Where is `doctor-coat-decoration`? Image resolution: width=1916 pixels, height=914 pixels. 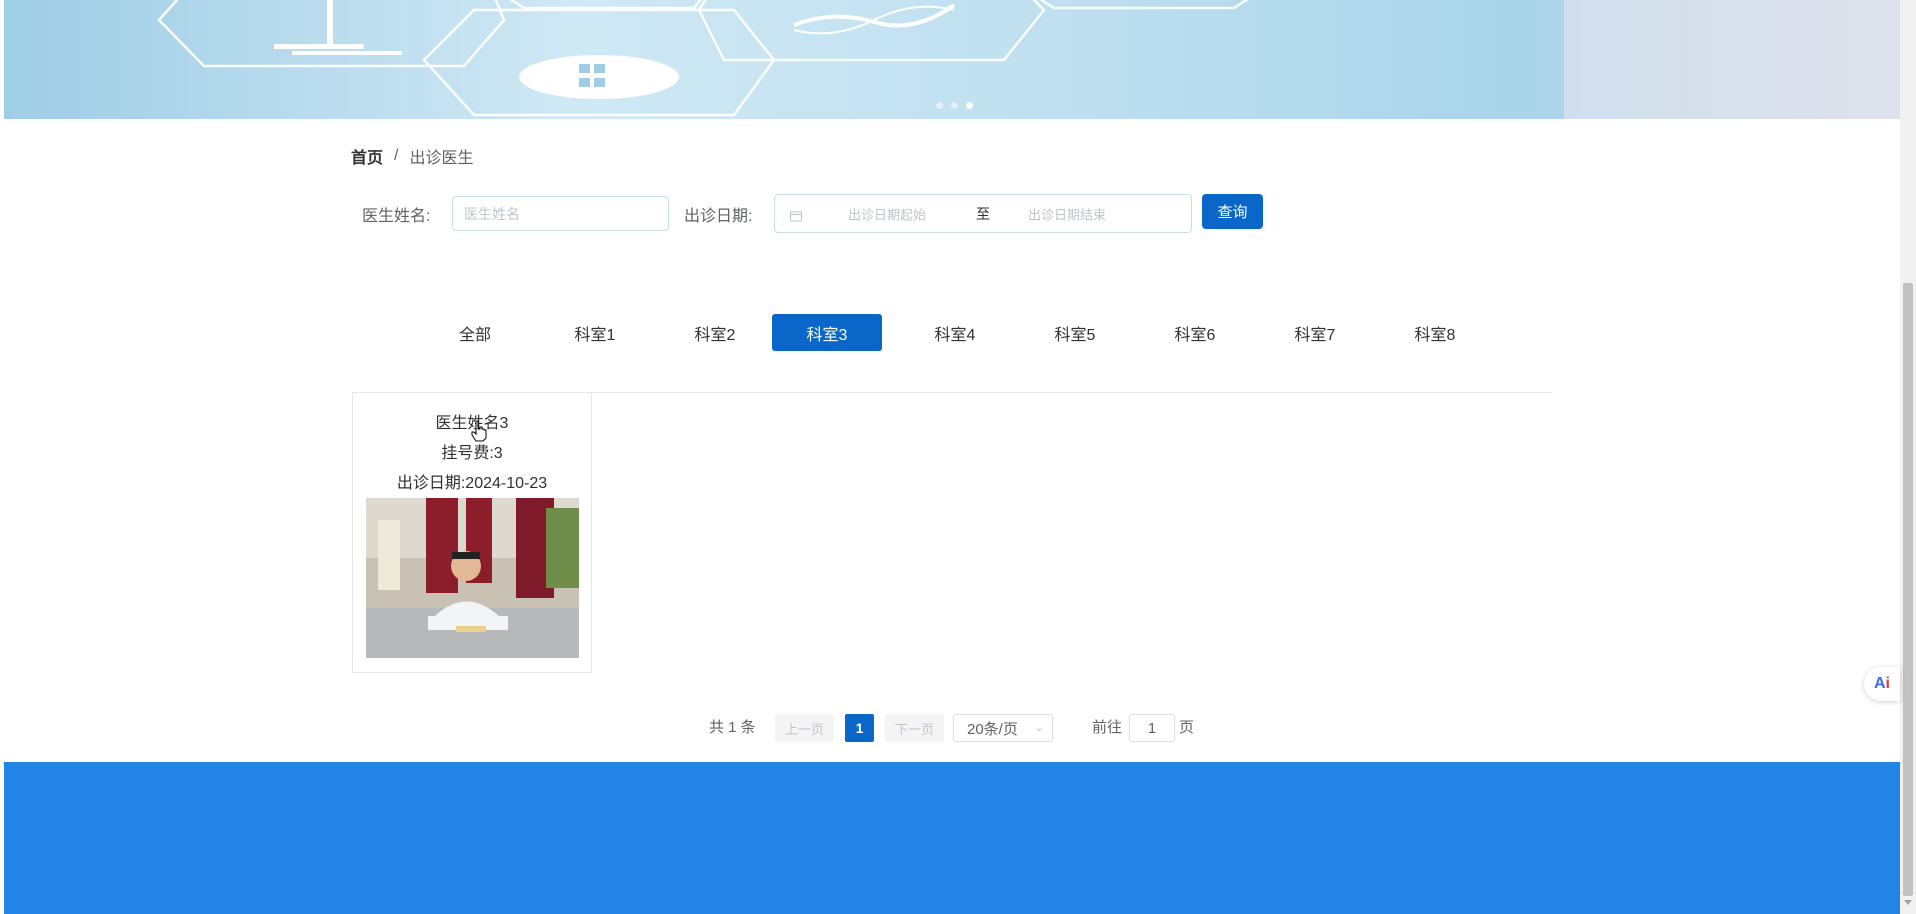
doctor-coat-decoration is located at coordinates (1732, 59).